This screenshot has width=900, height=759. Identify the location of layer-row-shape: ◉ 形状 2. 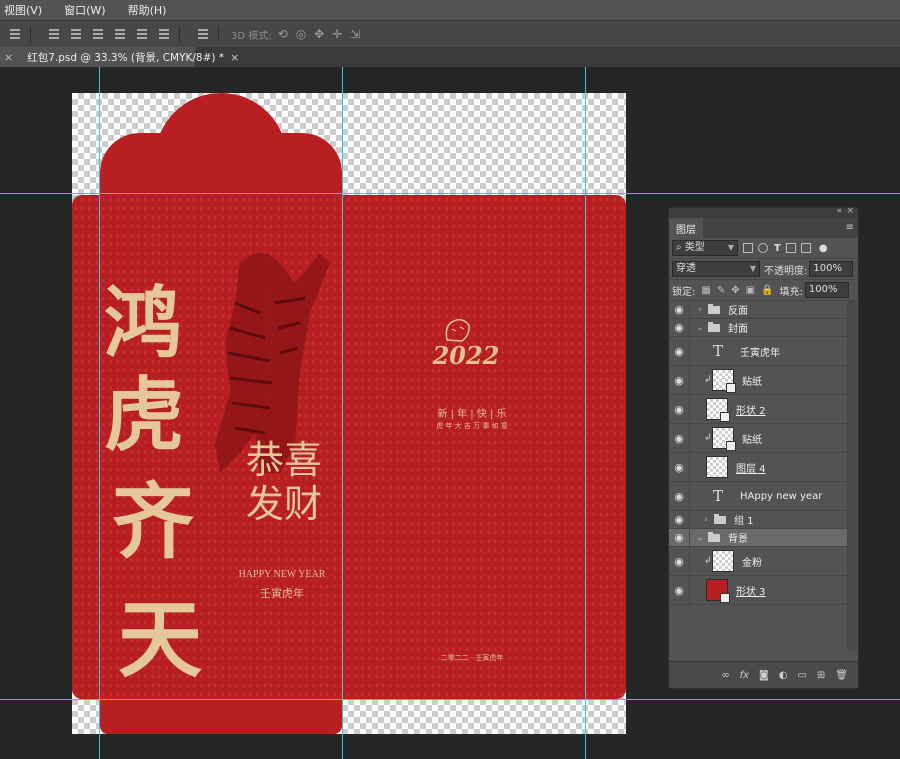
(758, 409).